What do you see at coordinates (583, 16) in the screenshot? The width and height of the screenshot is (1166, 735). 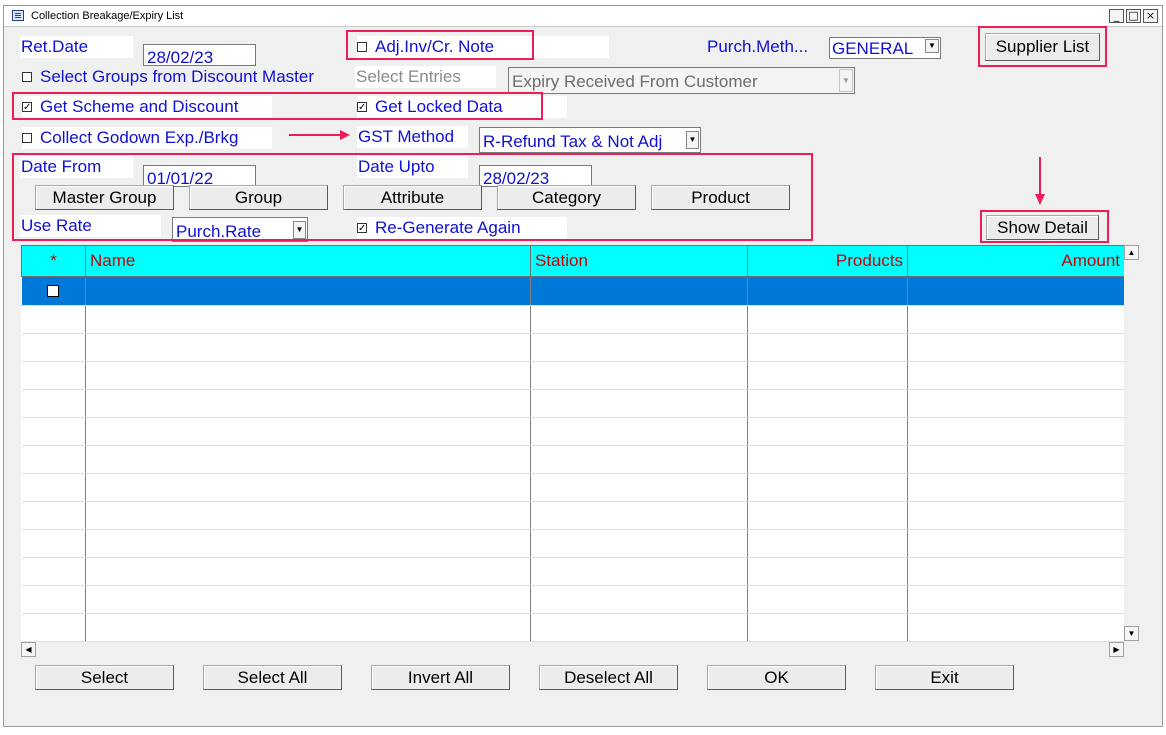 I see `title-bar: Collection Breakage/Expiry List _ □ ×` at bounding box center [583, 16].